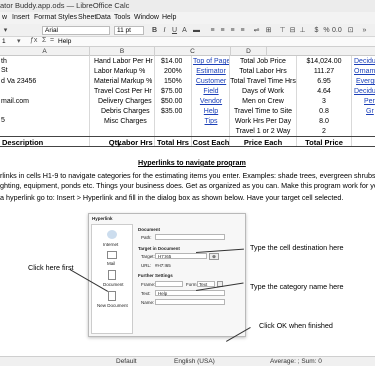 This screenshot has width=375, height=366. What do you see at coordinates (113, 284) in the screenshot?
I see `sidebar-document: Document` at bounding box center [113, 284].